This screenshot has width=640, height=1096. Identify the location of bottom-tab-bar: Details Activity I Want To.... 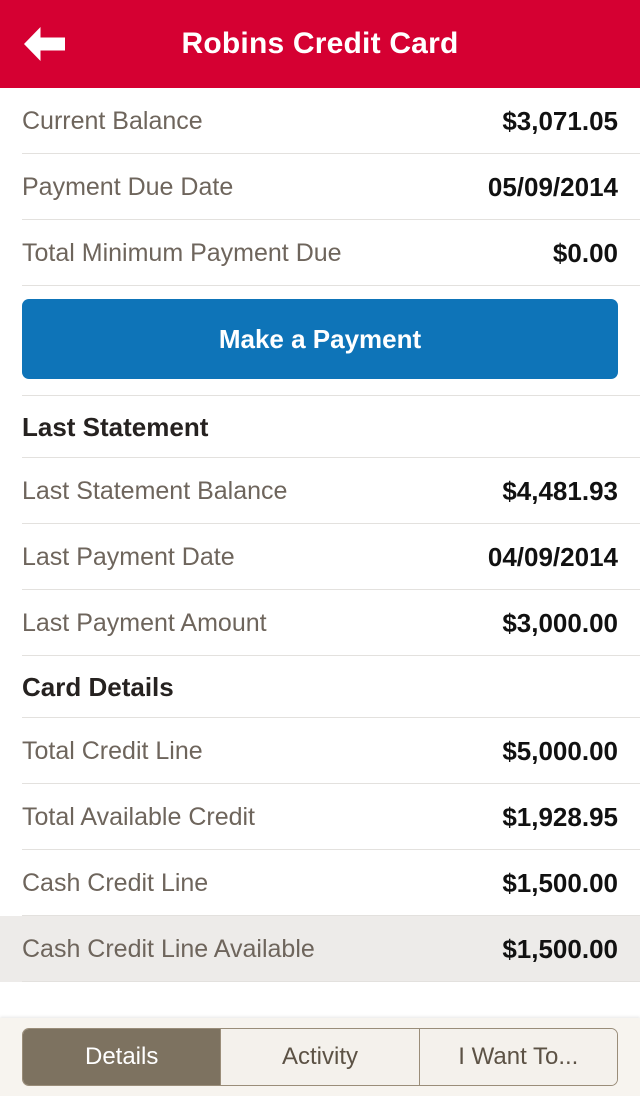
(320, 1057).